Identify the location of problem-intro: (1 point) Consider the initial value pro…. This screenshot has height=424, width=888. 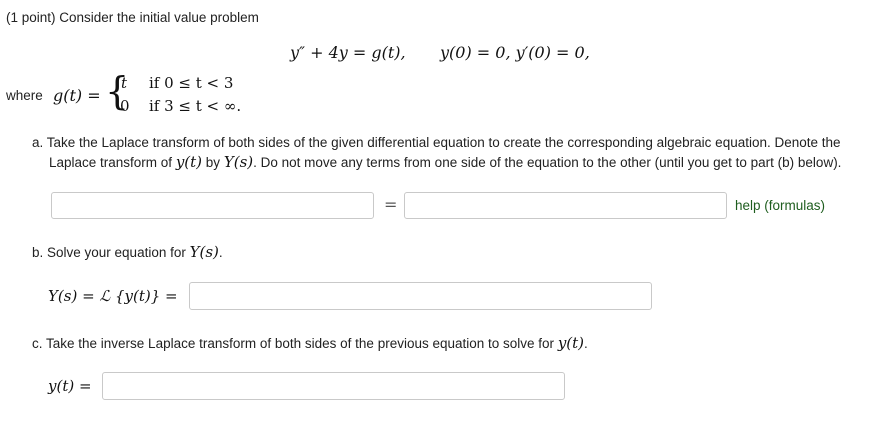
(132, 17).